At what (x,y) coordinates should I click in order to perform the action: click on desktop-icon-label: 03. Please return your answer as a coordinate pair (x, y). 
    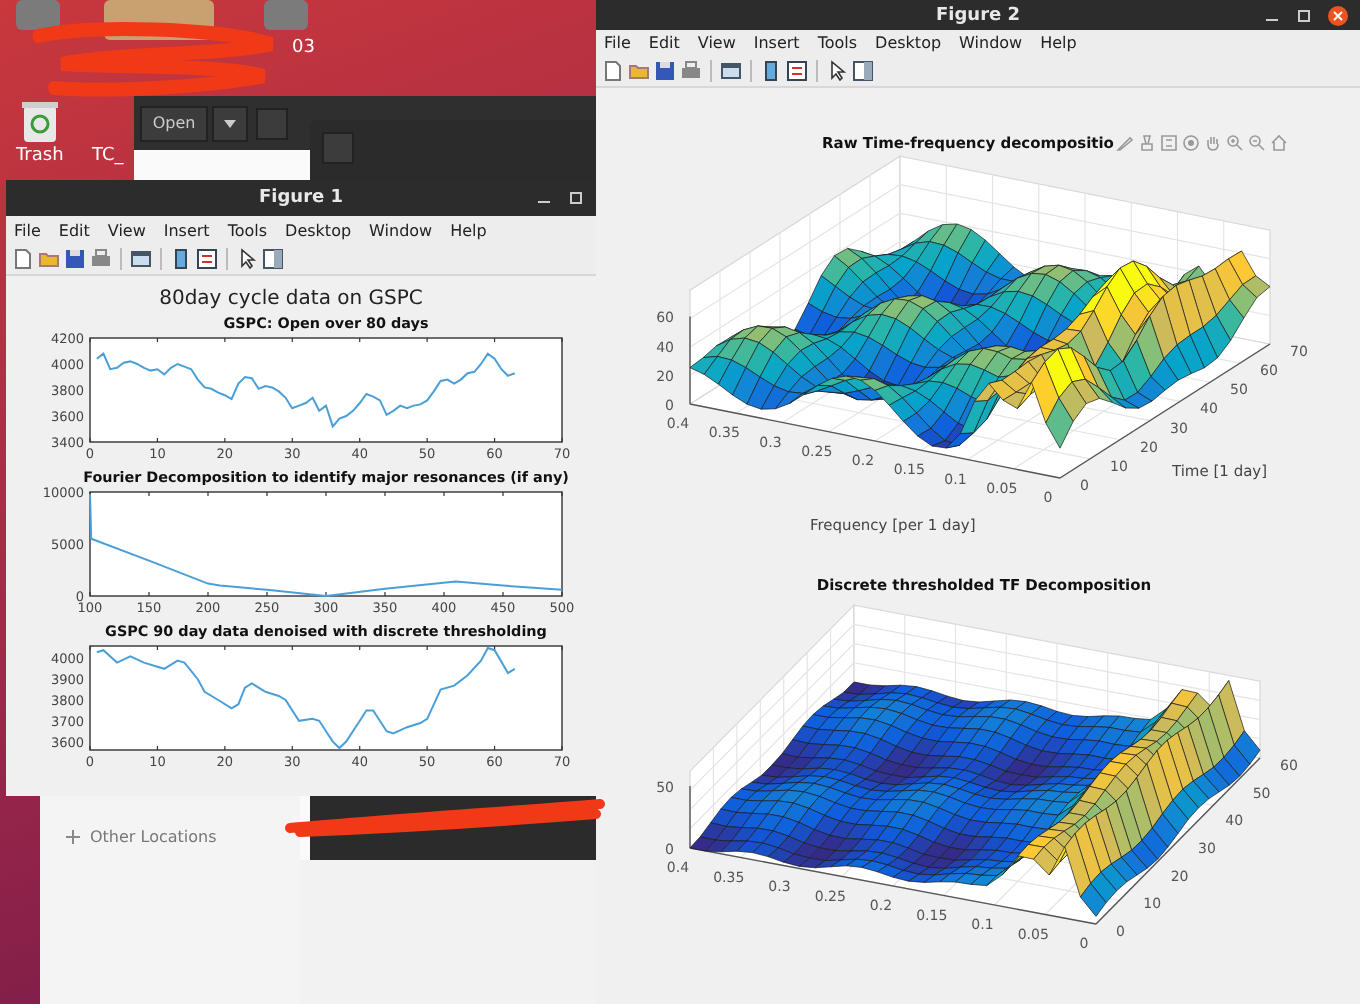
    Looking at the image, I should click on (303, 48).